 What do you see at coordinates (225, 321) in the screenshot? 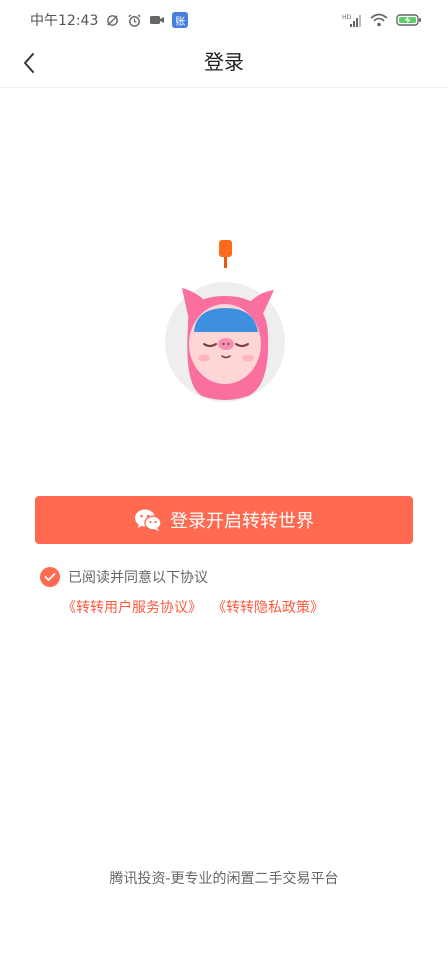
I see `mascot-illustration` at bounding box center [225, 321].